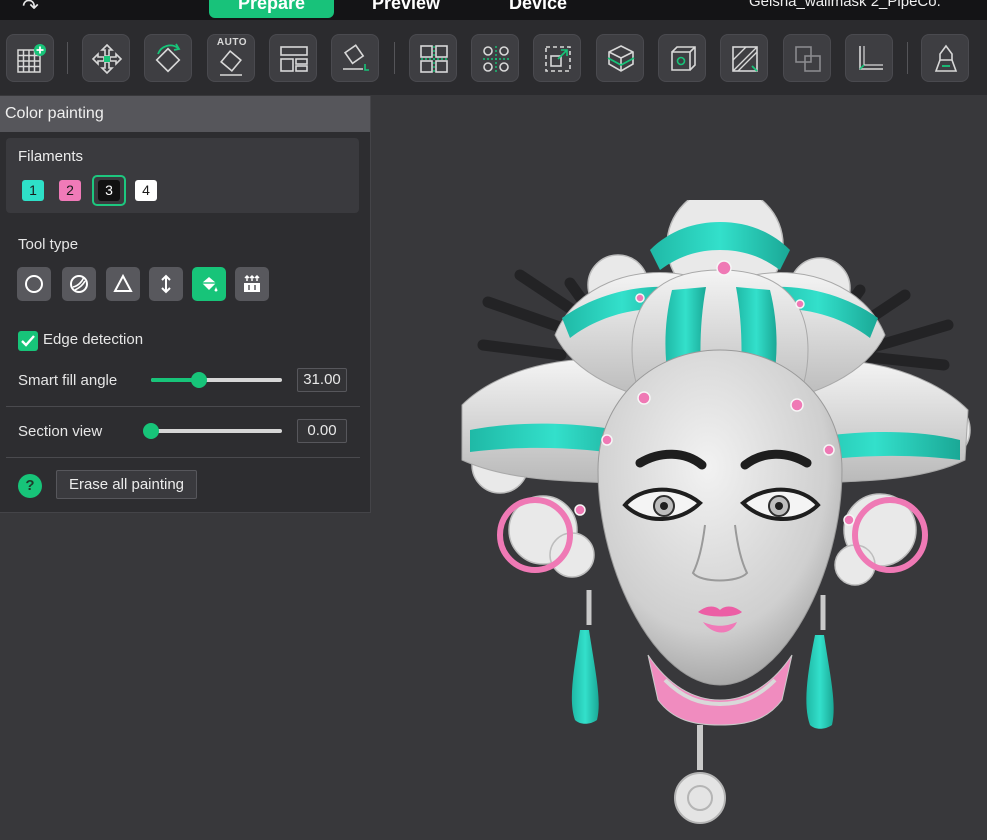 This screenshot has height=840, width=987. I want to click on filament-chip-3: 3, so click(109, 190).